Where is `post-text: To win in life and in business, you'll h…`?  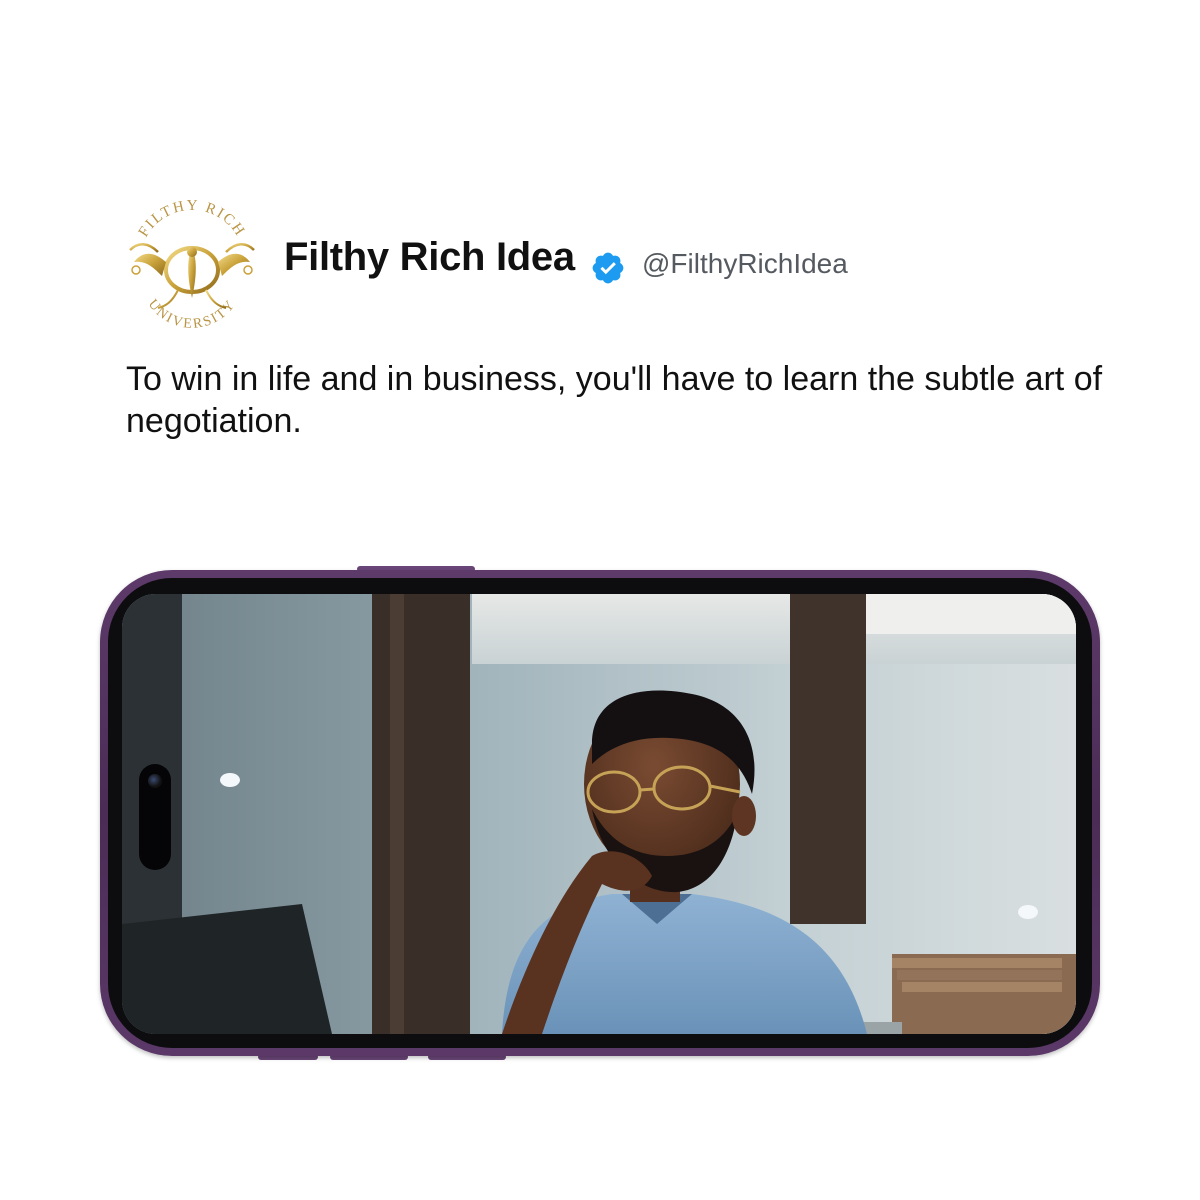 post-text: To win in life and in business, you'll h… is located at coordinates (614, 400).